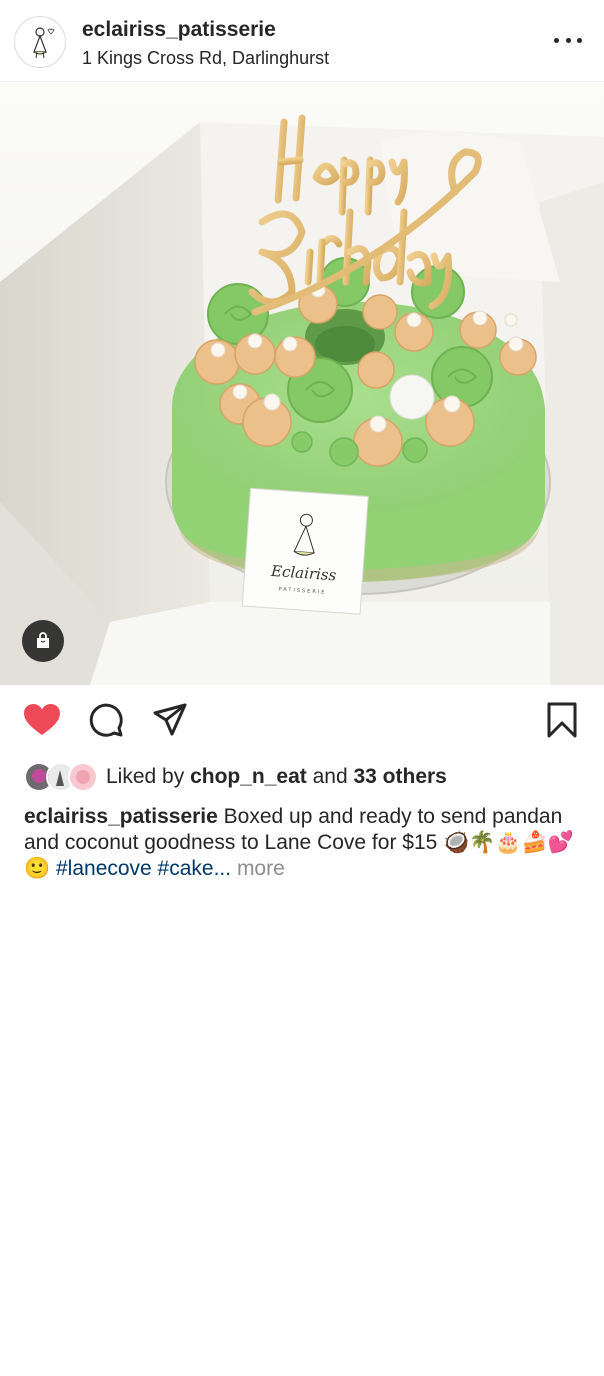  Describe the element at coordinates (42, 720) in the screenshot. I see `like-heart-icon` at that location.